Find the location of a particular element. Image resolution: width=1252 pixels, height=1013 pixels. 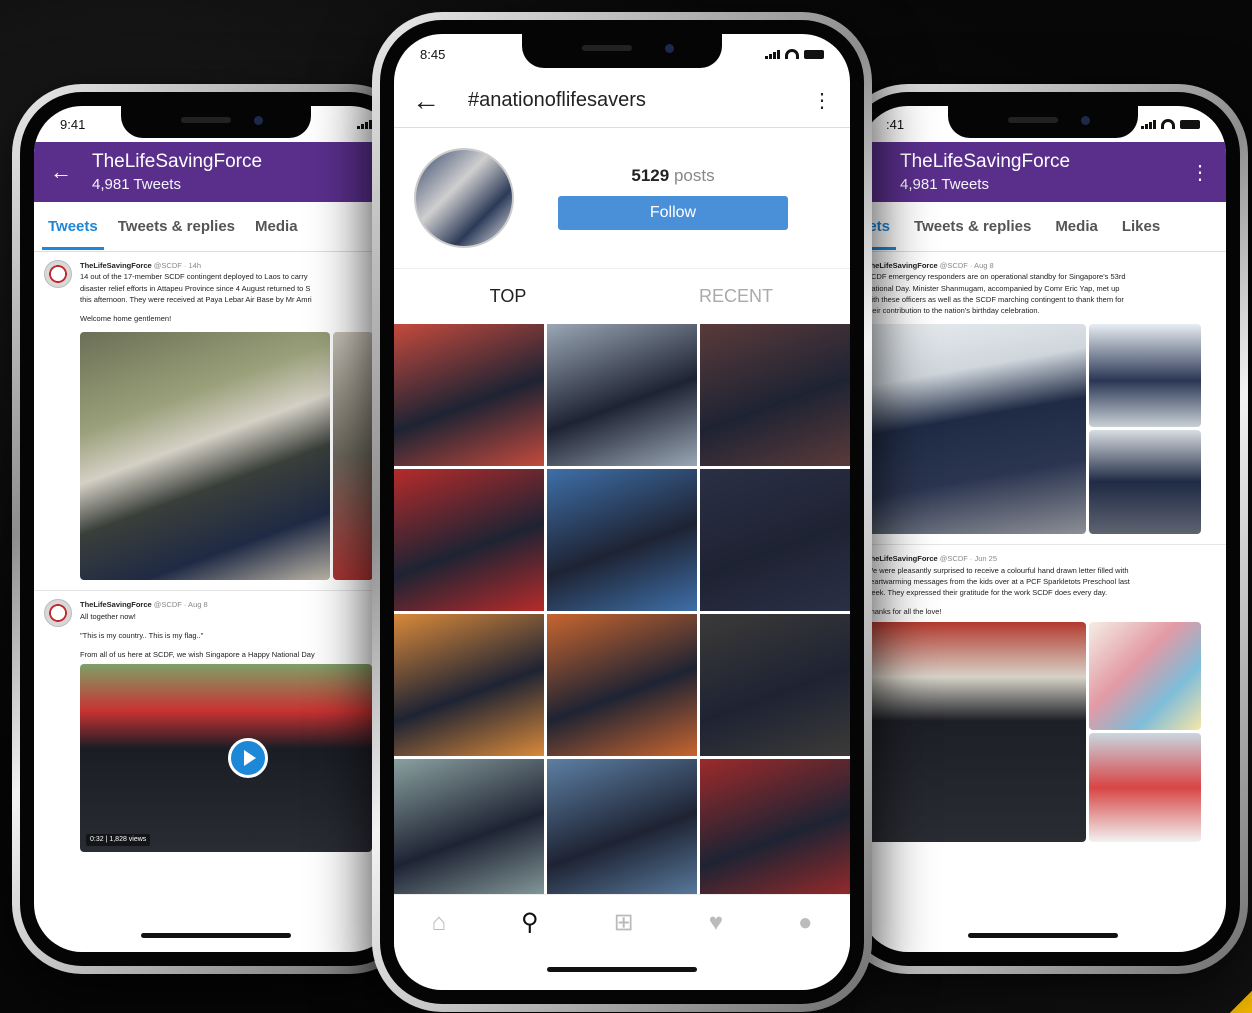

corner-accent is located at coordinates (1241, 1002).